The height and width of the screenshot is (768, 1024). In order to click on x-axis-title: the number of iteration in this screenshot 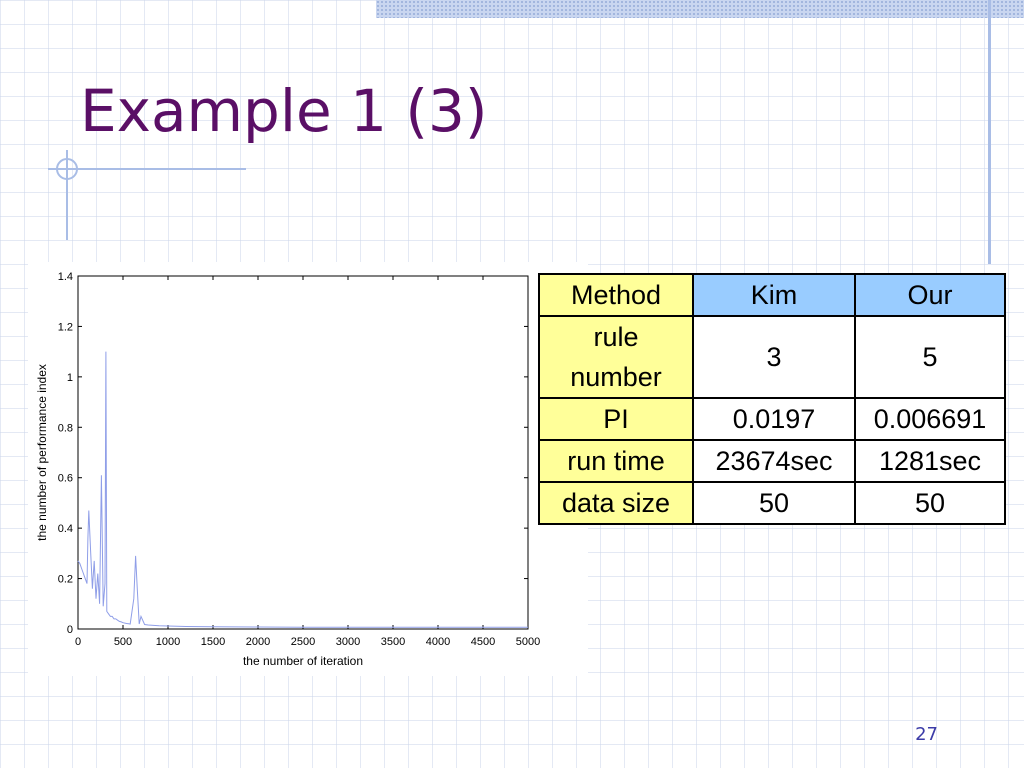, I will do `click(303, 661)`.